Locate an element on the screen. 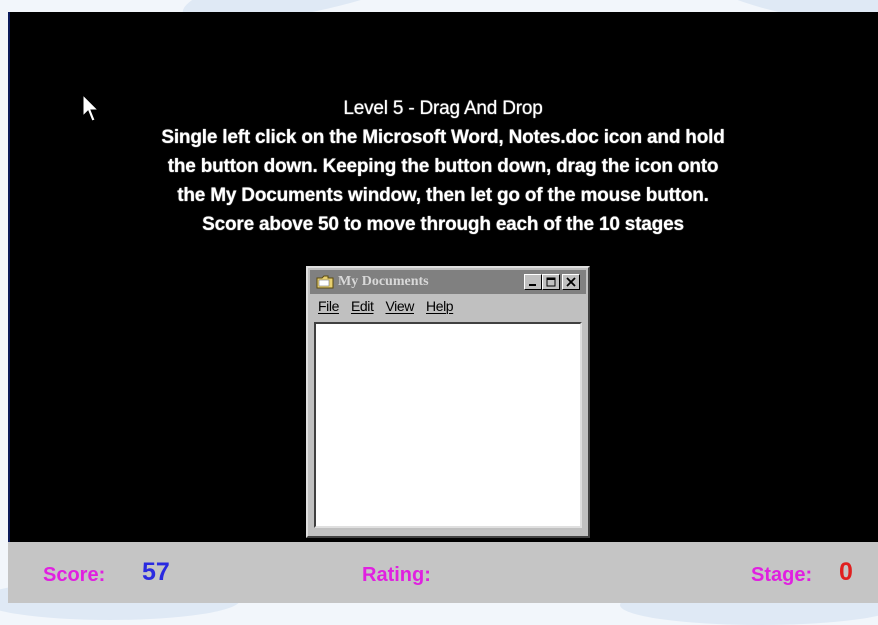 The height and width of the screenshot is (625, 878). window-menubar: File Edit View Help is located at coordinates (386, 306).